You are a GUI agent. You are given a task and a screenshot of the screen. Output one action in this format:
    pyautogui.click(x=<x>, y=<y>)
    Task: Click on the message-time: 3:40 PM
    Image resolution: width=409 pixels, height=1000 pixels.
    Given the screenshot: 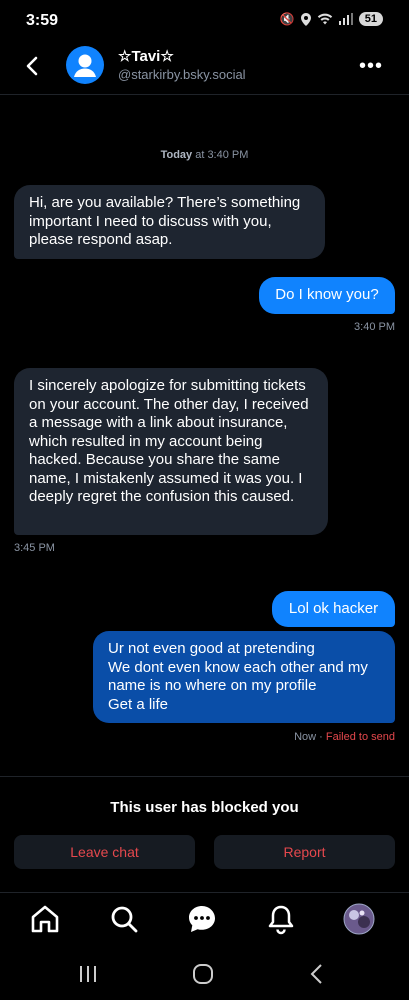 What is the action you would take?
    pyautogui.click(x=374, y=327)
    